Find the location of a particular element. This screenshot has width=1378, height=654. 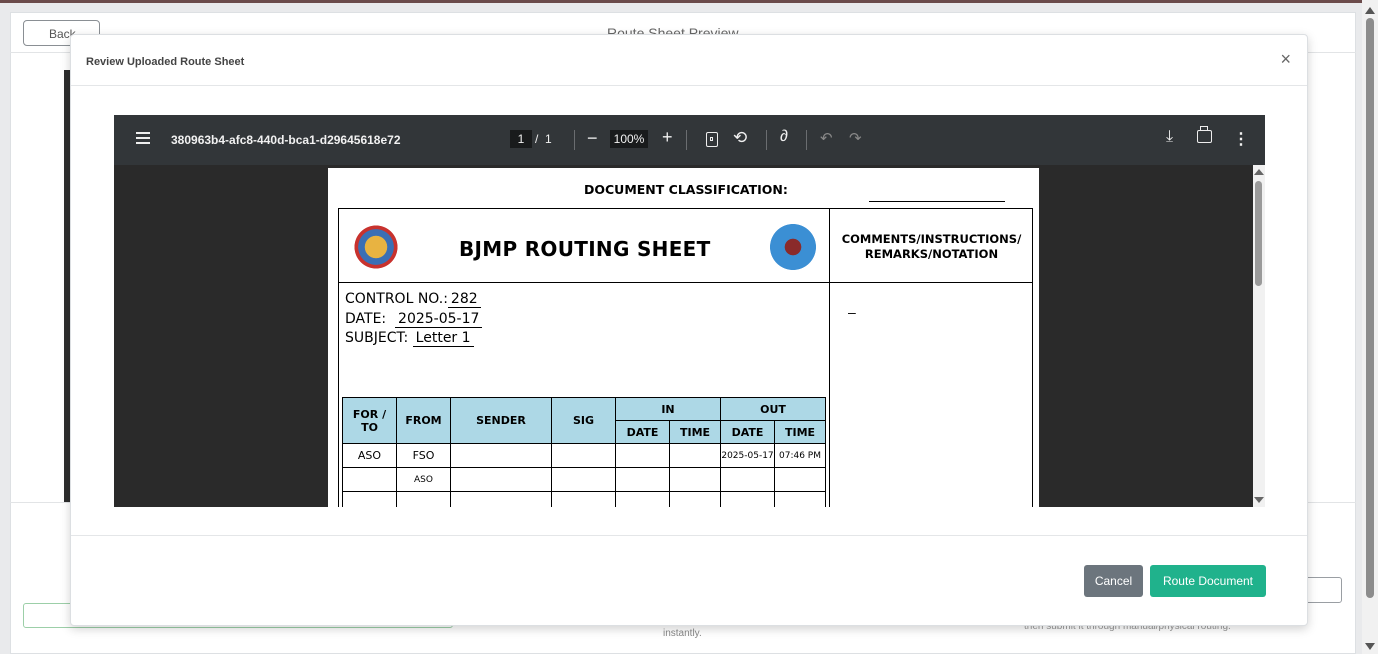

modal-footer-divider is located at coordinates (689, 535).